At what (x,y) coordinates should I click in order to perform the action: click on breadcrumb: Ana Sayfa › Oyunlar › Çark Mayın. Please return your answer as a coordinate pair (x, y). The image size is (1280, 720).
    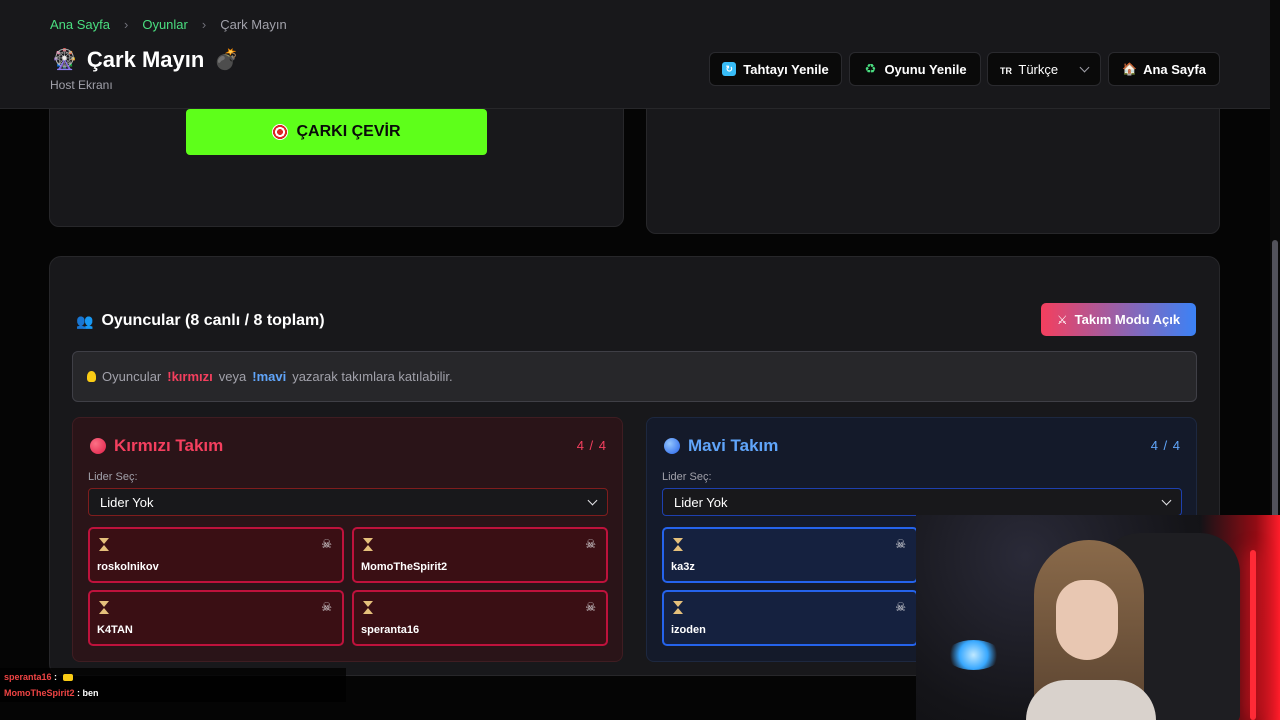
    Looking at the image, I should click on (168, 24).